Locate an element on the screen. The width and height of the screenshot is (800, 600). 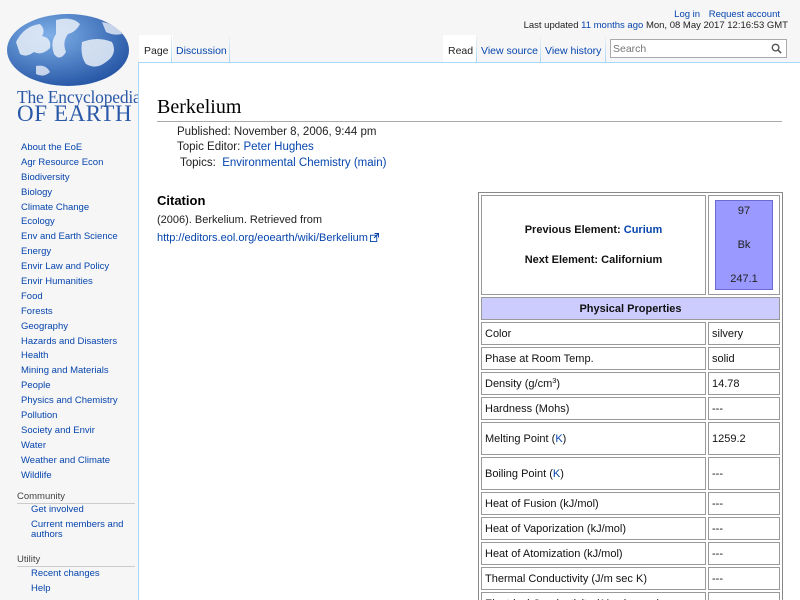
topic-editor-link: Peter Hughes is located at coordinates (278, 147).